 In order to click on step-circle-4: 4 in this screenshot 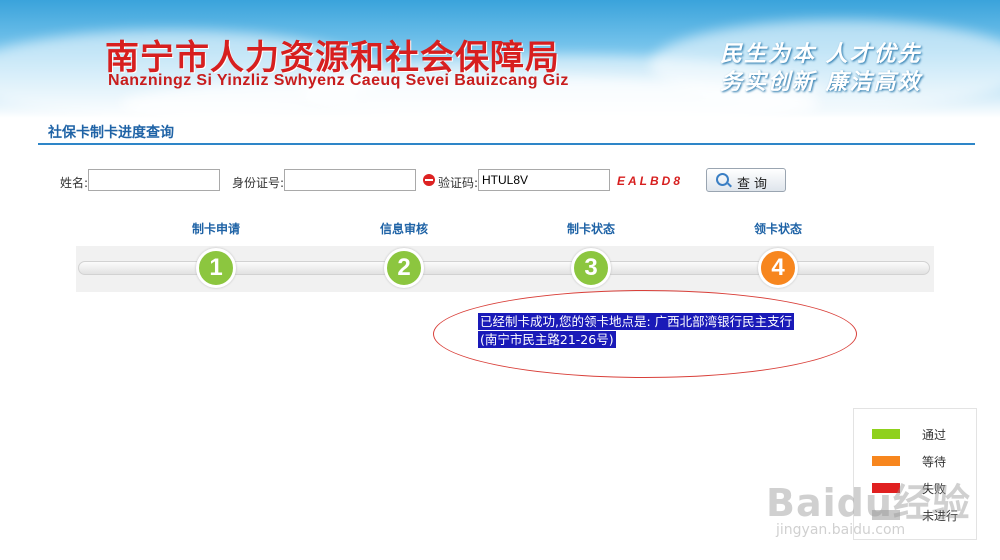, I will do `click(778, 268)`.